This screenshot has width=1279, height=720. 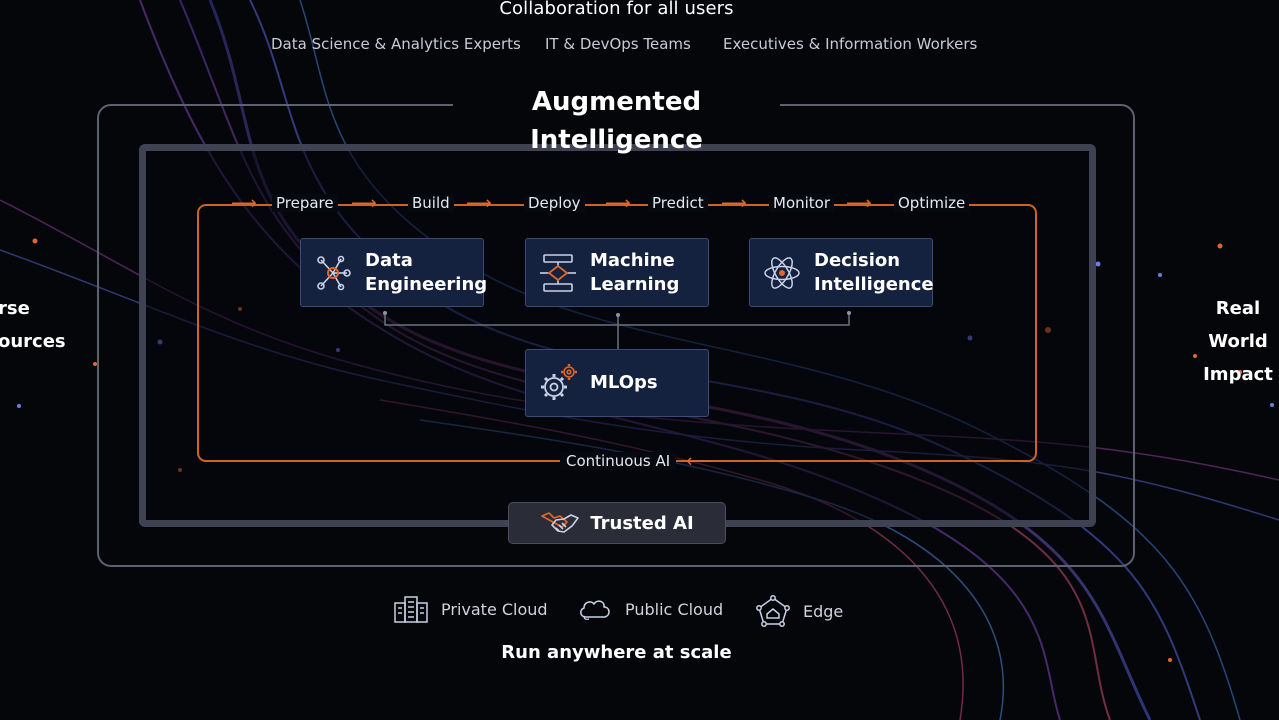 I want to click on deploy-edge: Edge, so click(x=799, y=611).